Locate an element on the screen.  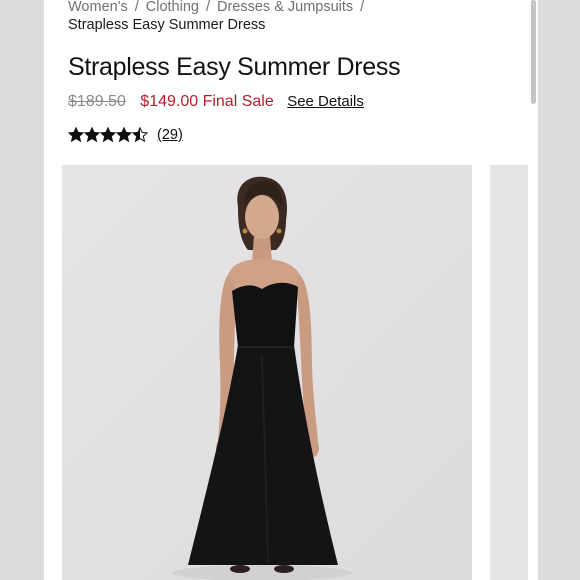
scrollbar-thumb is located at coordinates (533, 52).